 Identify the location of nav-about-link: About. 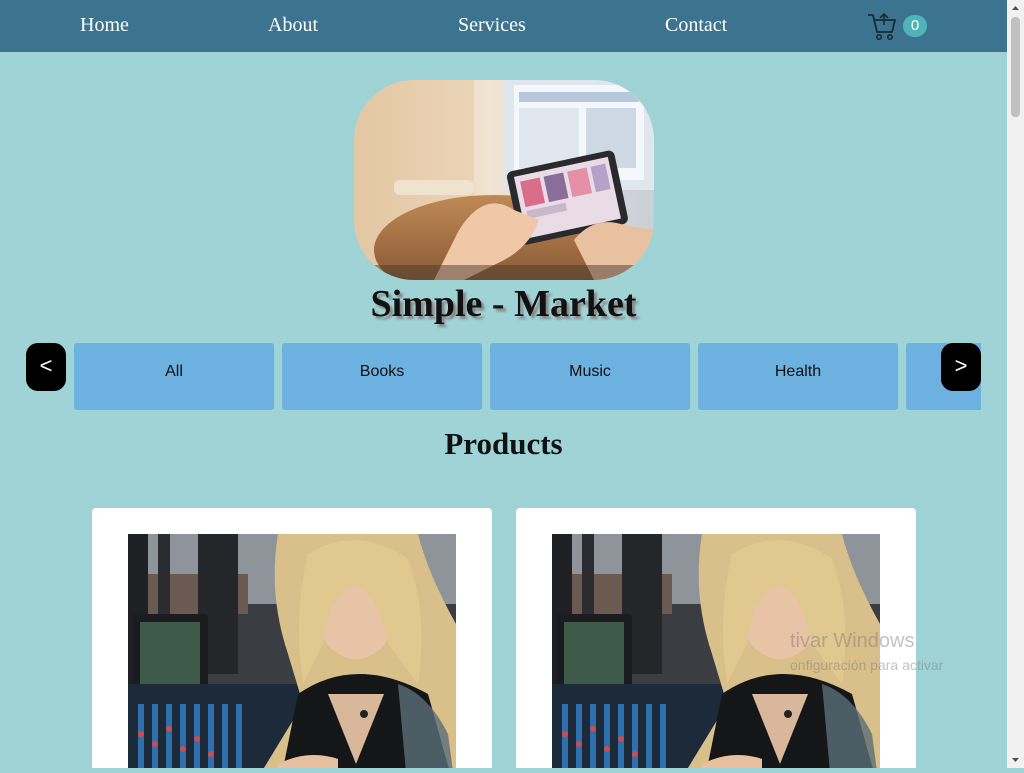
(293, 25).